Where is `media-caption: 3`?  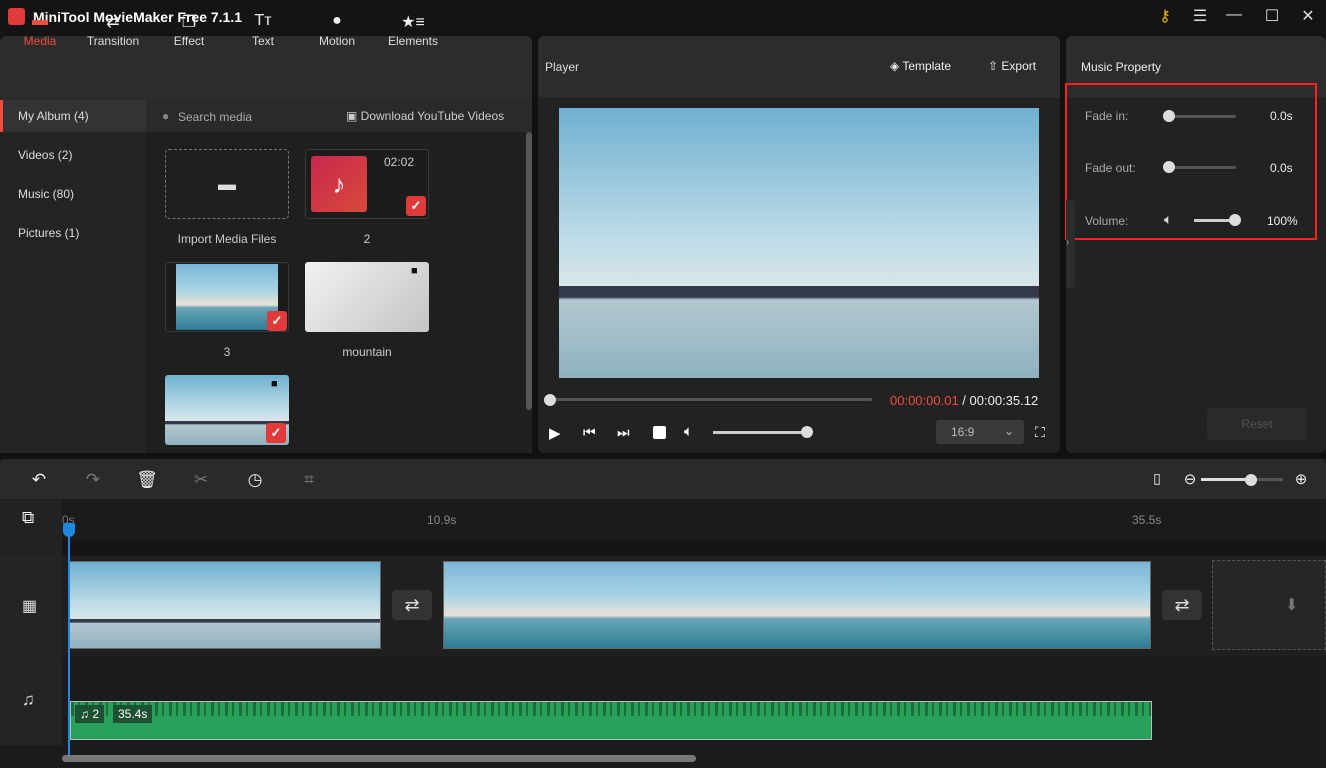 media-caption: 3 is located at coordinates (227, 352).